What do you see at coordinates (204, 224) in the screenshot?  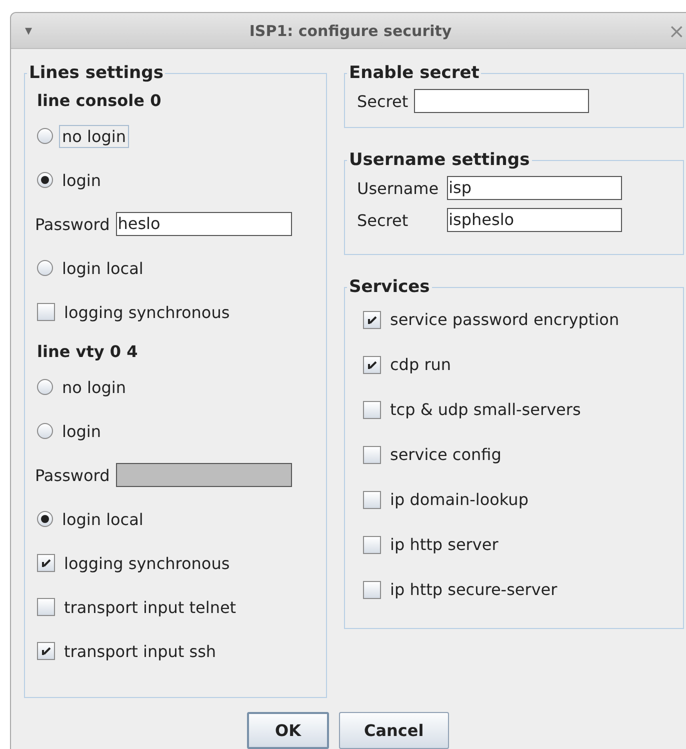 I see `password-field: heslo` at bounding box center [204, 224].